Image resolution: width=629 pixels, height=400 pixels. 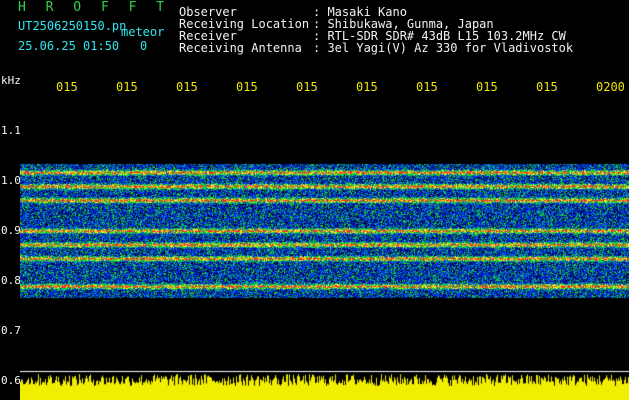 I want to click on app-title: H R O F F T, so click(x=94, y=7).